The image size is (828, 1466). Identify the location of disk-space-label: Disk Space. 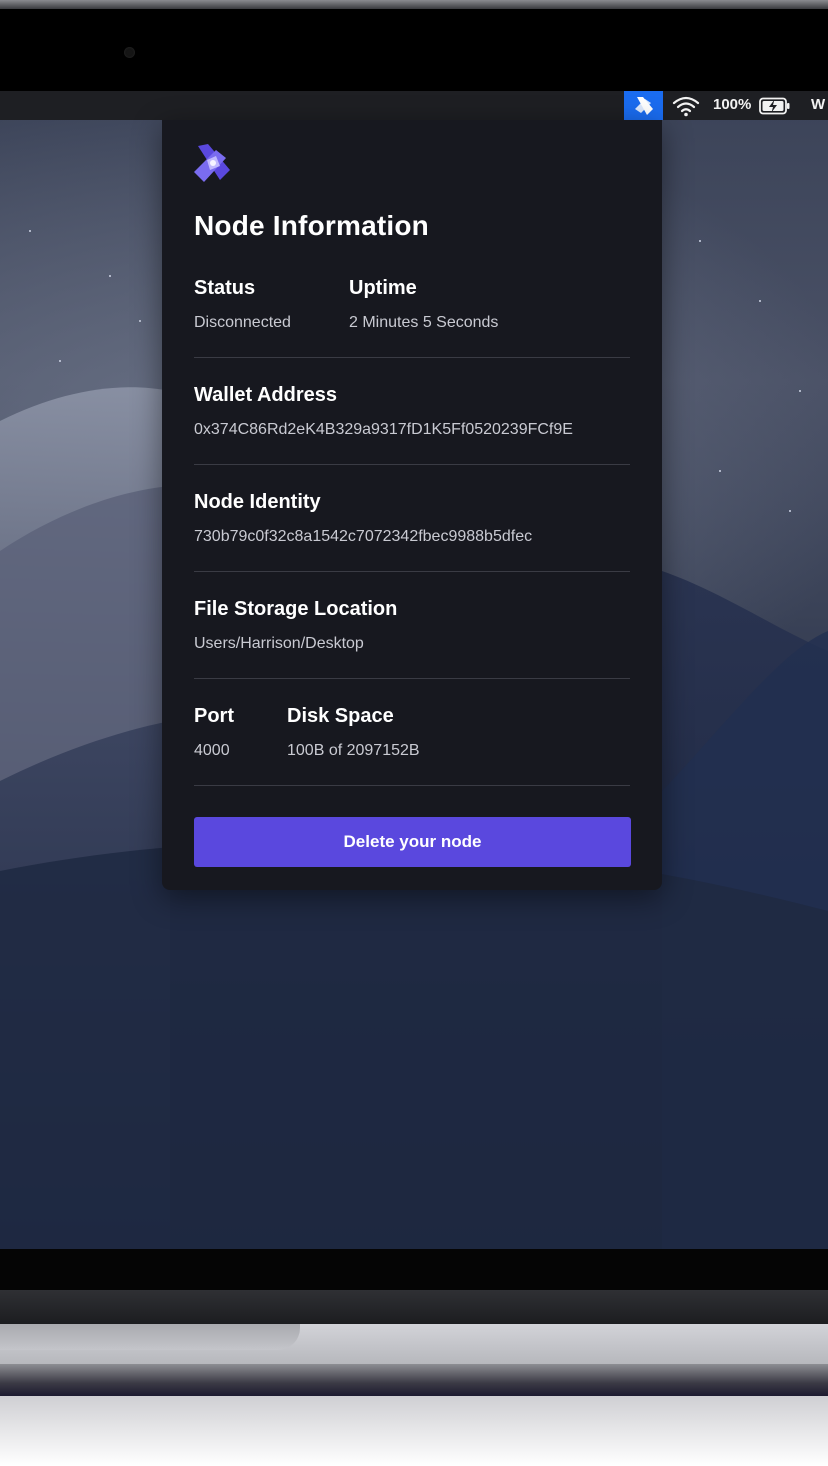
(340, 716).